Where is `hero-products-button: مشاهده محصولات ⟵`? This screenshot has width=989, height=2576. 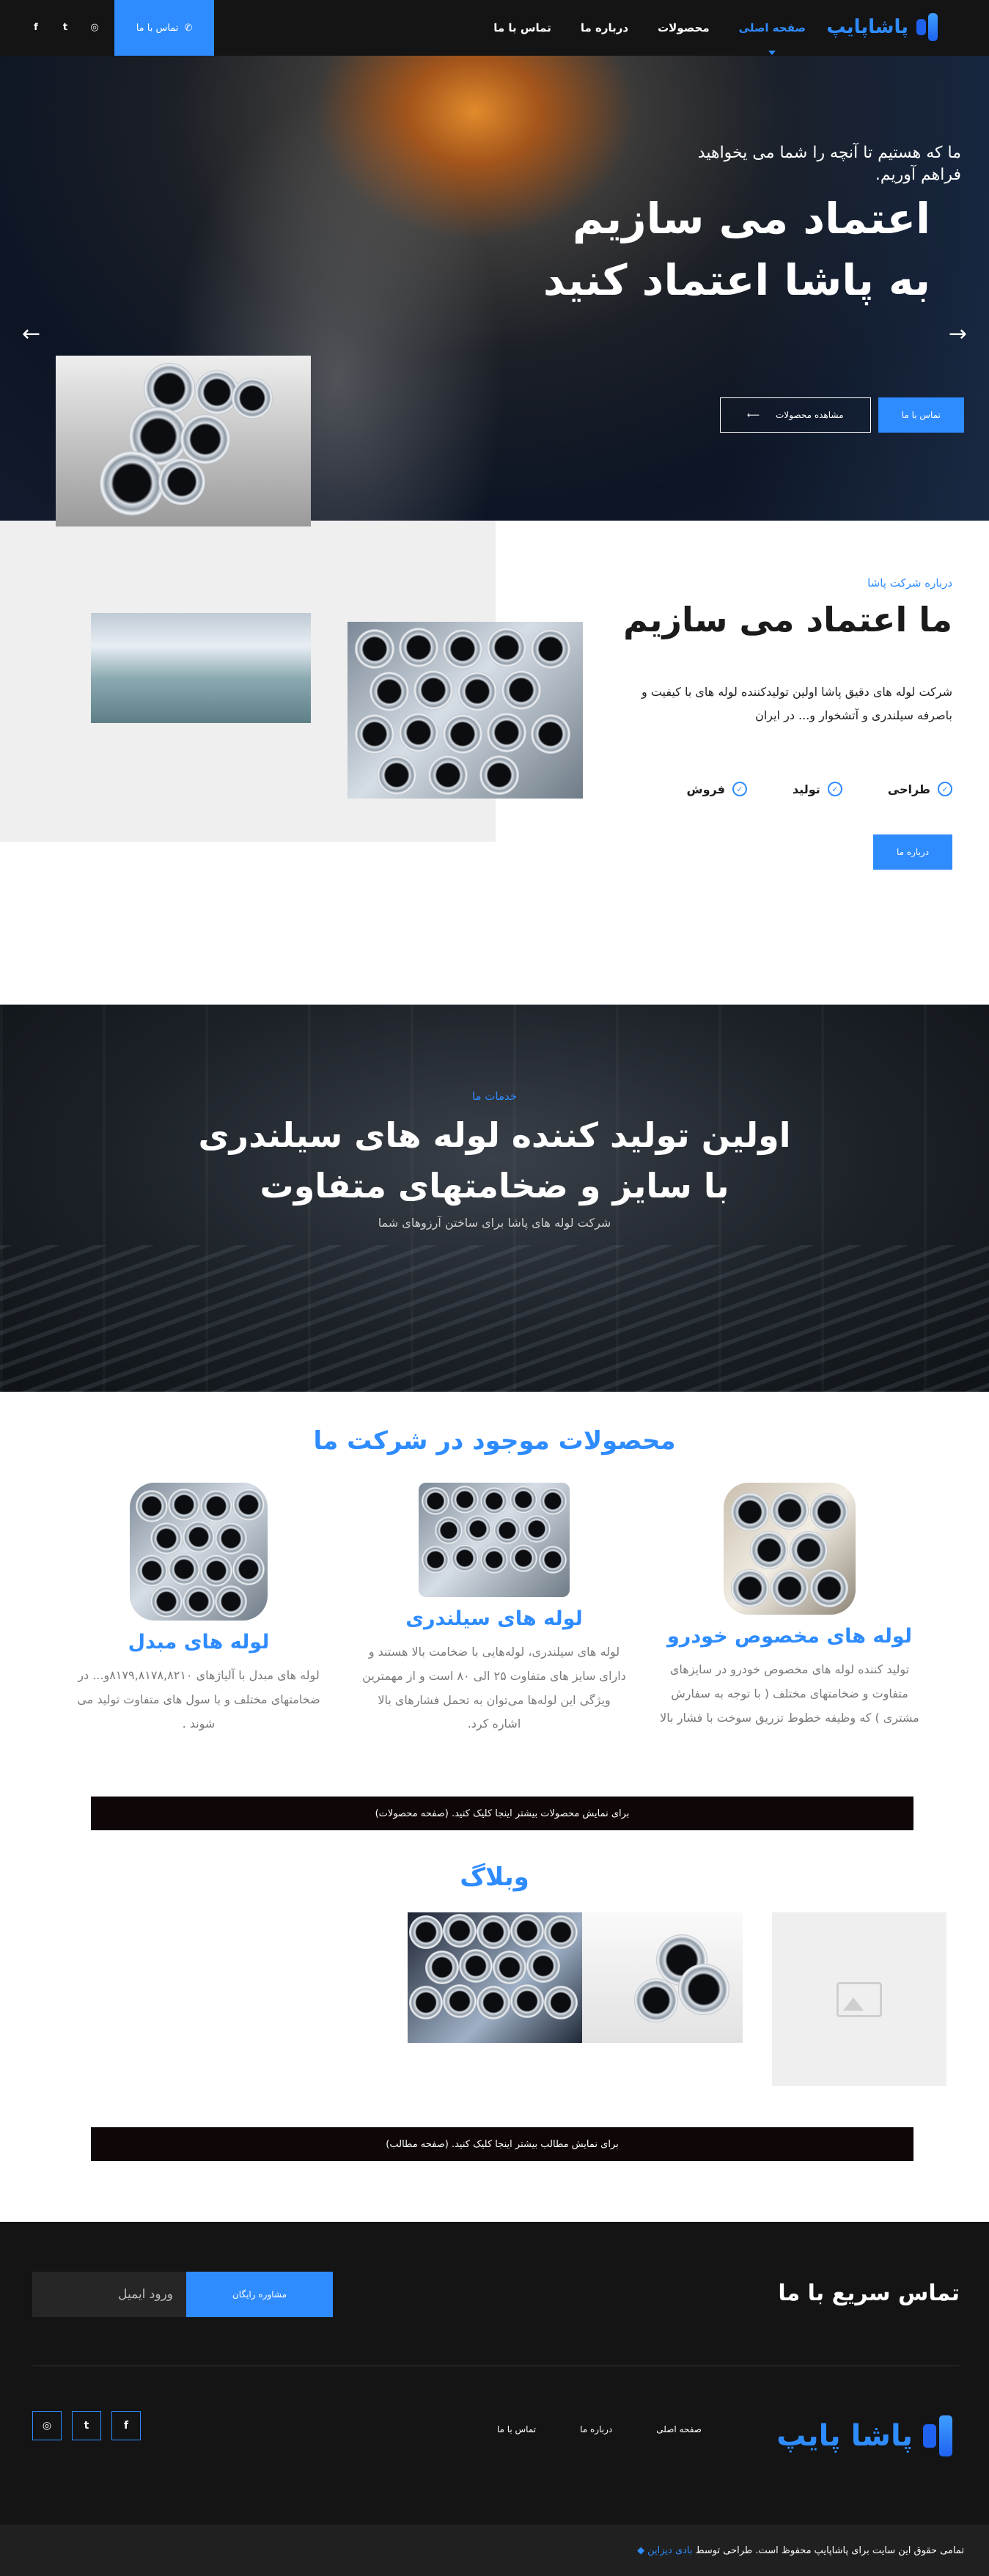
hero-products-button: مشاهده محصولات ⟵ is located at coordinates (795, 415).